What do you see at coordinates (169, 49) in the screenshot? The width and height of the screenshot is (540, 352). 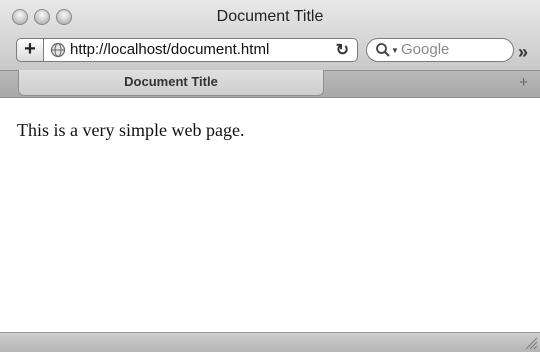 I see `address-text: http://localhost/document.html` at bounding box center [169, 49].